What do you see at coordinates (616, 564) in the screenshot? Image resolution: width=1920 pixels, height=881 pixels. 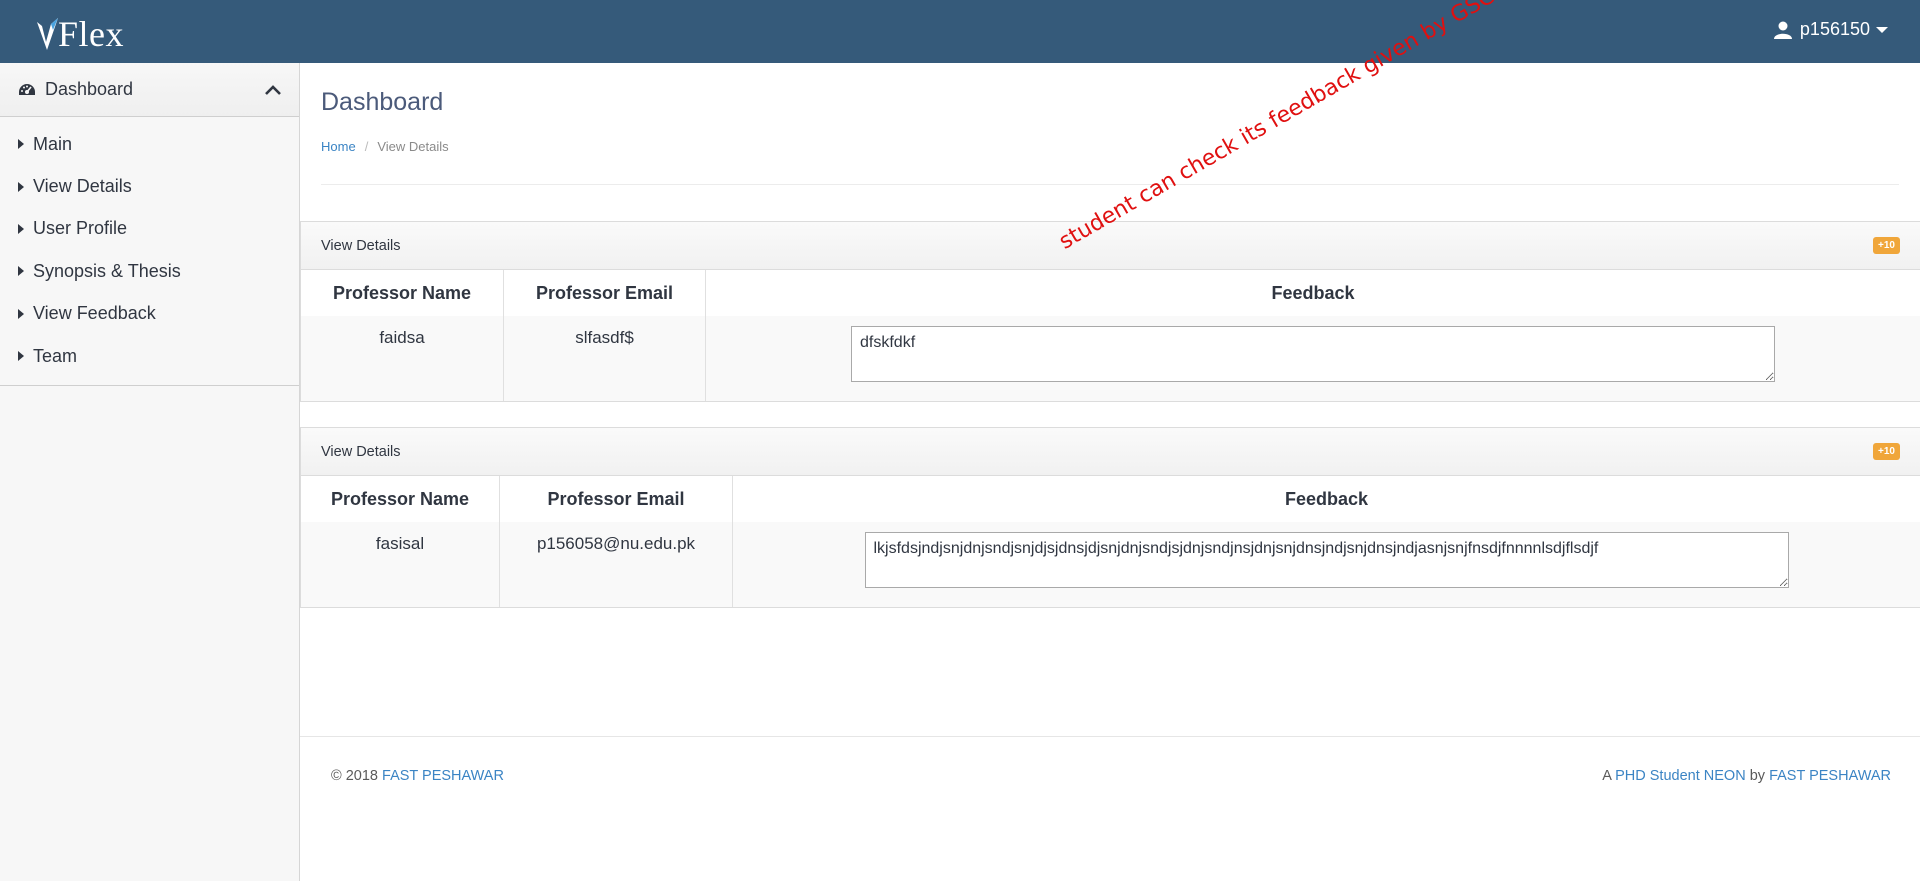 I see `professor-email-cell: p156058@nu.edu.pk` at bounding box center [616, 564].